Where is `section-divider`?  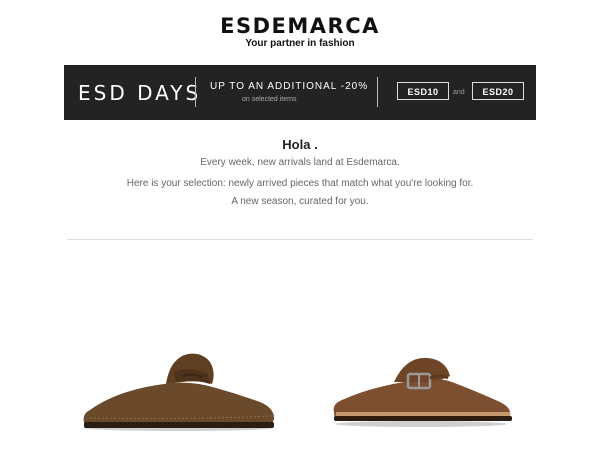 section-divider is located at coordinates (300, 239).